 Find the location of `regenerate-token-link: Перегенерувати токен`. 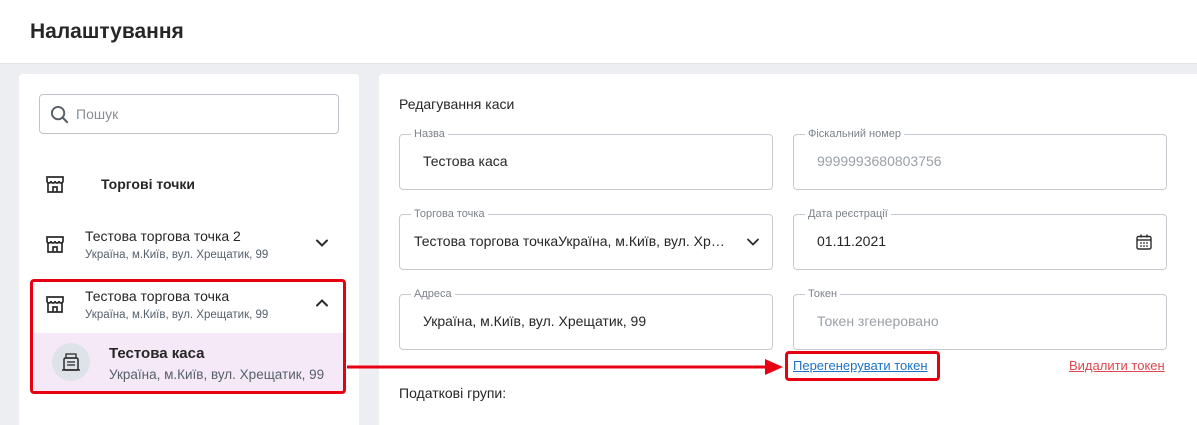

regenerate-token-link: Перегенерувати токен is located at coordinates (860, 365).